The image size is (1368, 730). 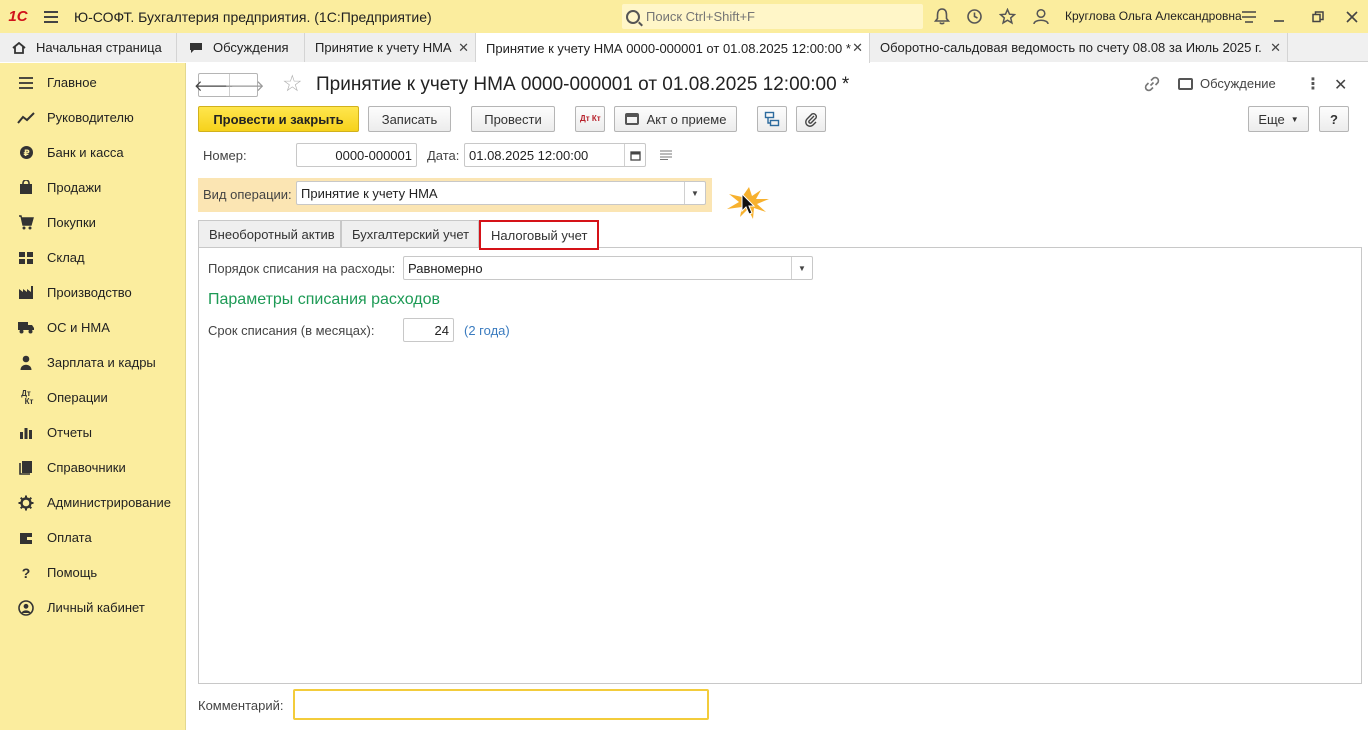 What do you see at coordinates (93, 292) in the screenshot?
I see `sidebar-item-production: Производство` at bounding box center [93, 292].